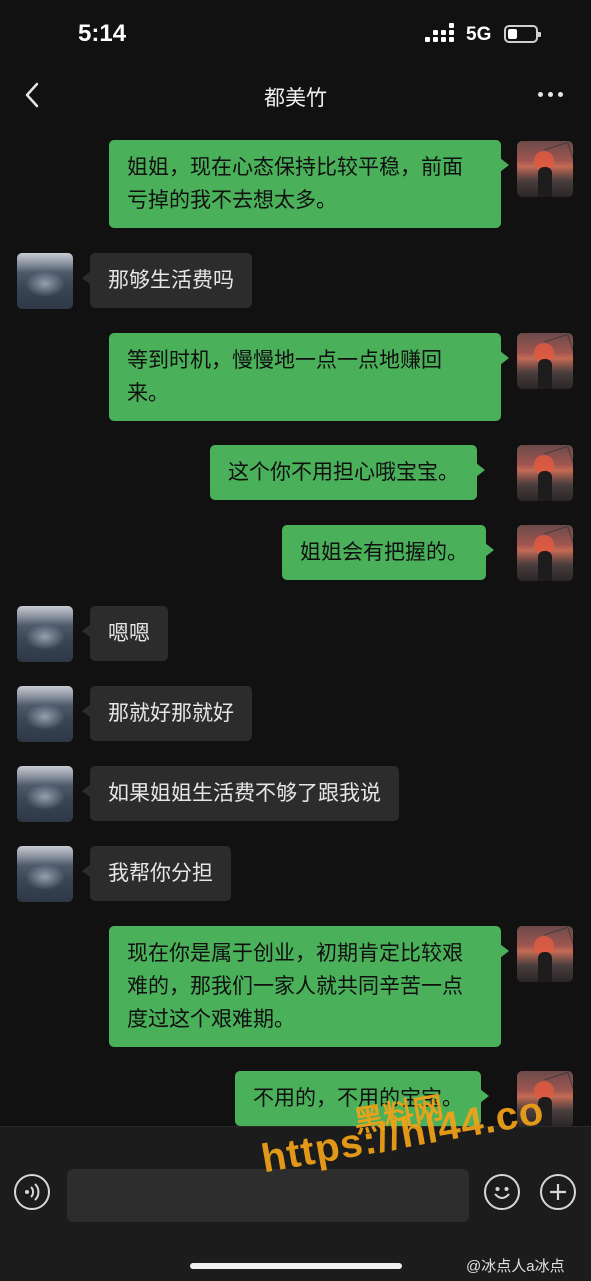 The image size is (591, 1281). I want to click on message-bubble: 嗯嗯, so click(125, 633).